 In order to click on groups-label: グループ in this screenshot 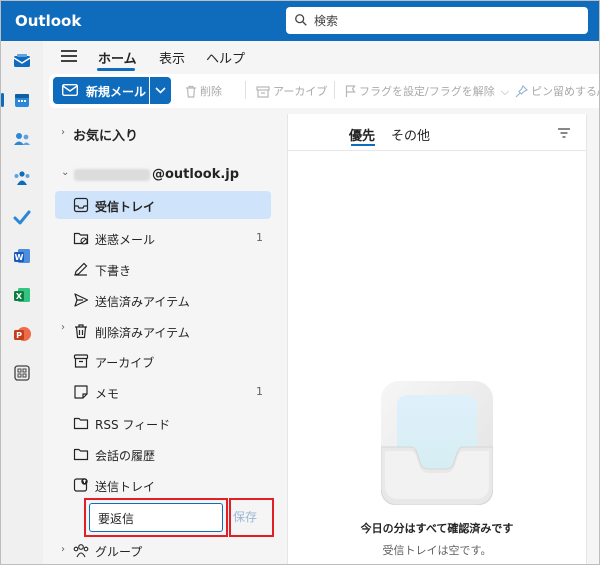, I will do `click(119, 552)`.